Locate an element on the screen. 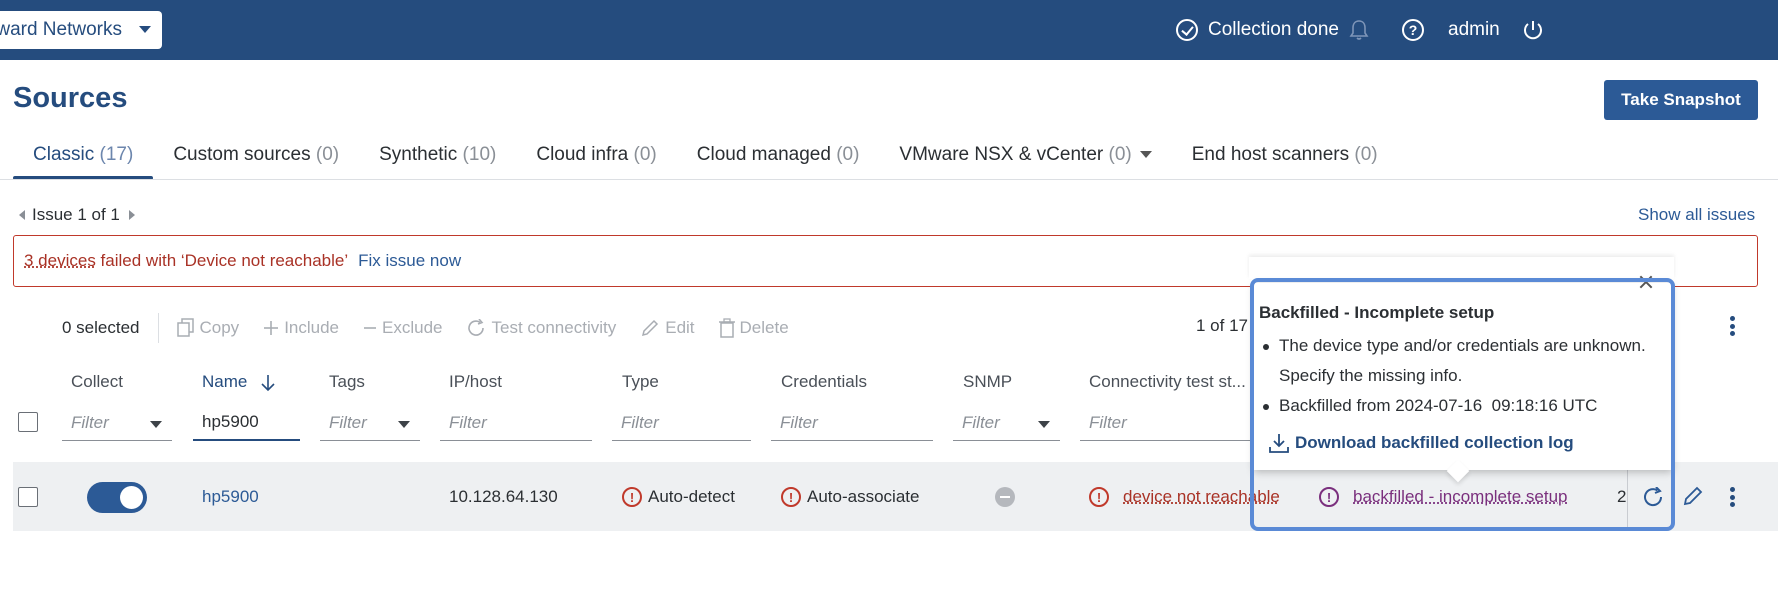 The width and height of the screenshot is (1778, 592). column-header-credentials: Credentials is located at coordinates (824, 382).